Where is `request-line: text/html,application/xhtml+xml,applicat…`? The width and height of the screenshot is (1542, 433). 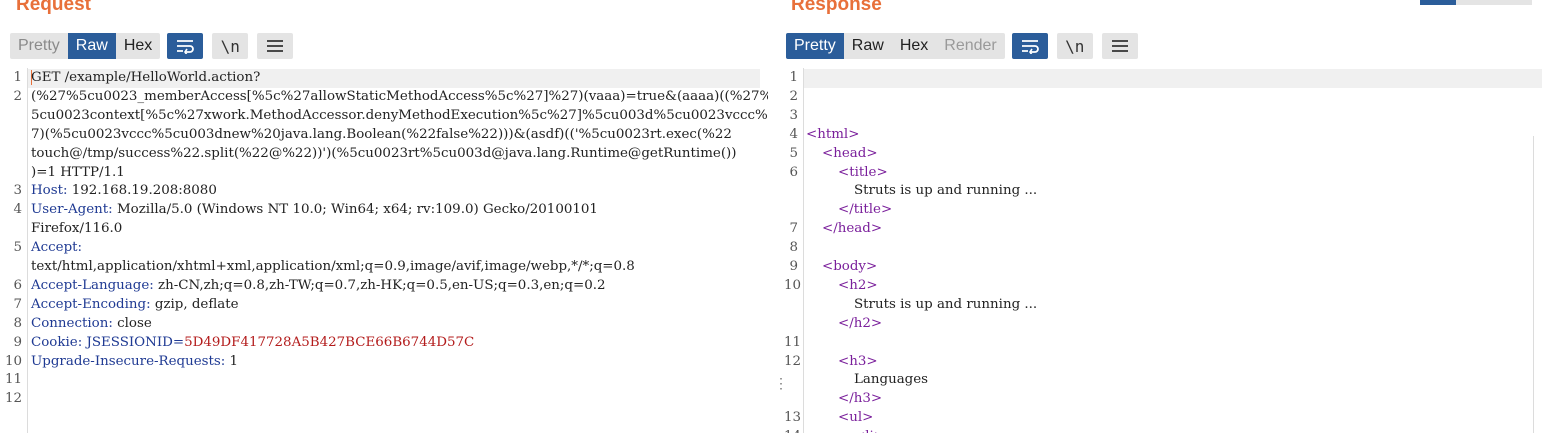
request-line: text/html,application/xhtml+xml,applicat… is located at coordinates (396, 267).